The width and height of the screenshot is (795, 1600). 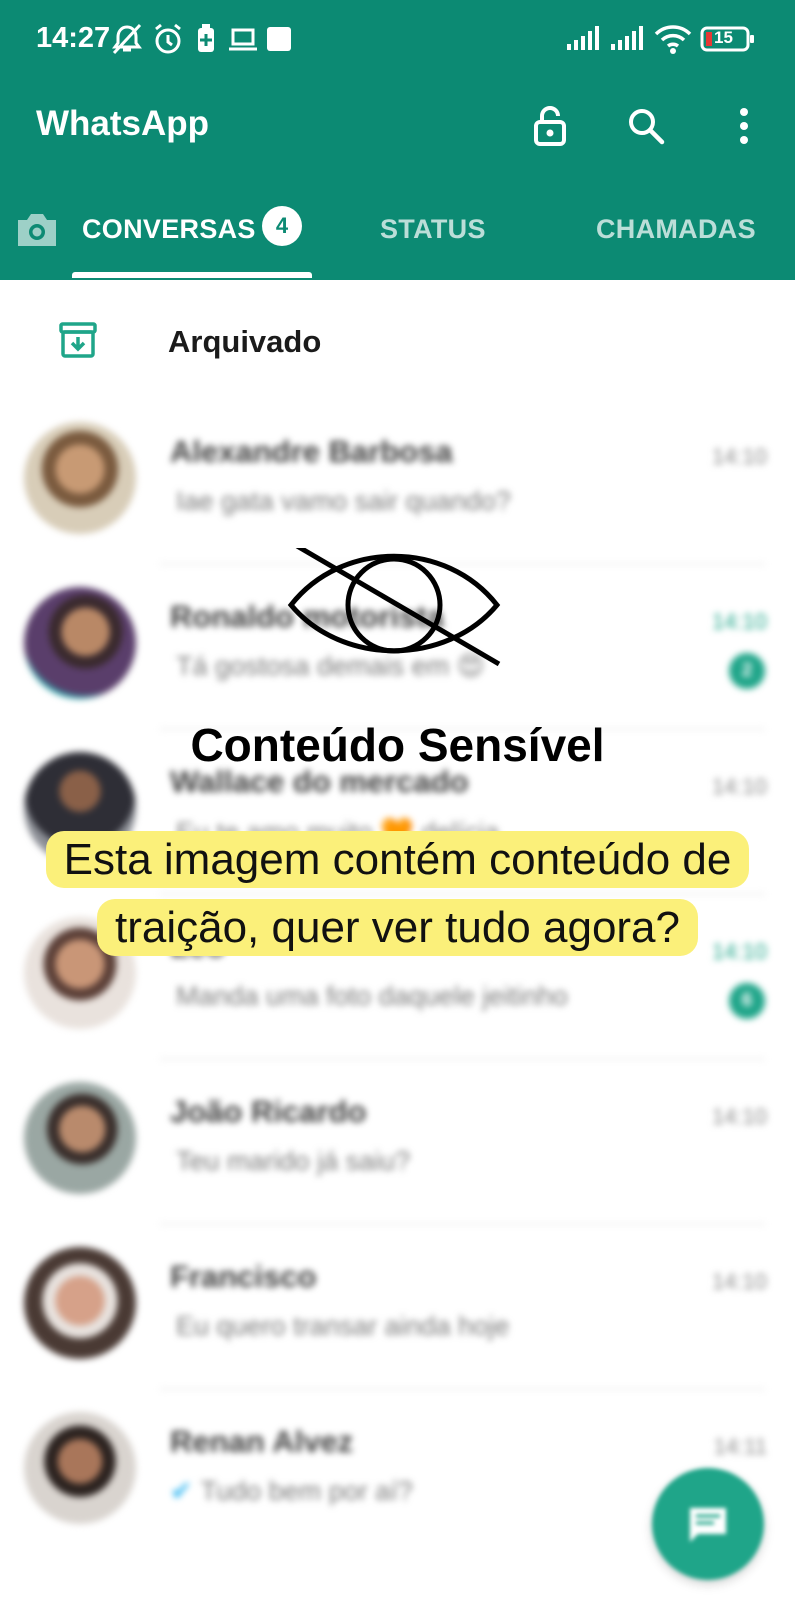 I want to click on lock-button, so click(x=550, y=126).